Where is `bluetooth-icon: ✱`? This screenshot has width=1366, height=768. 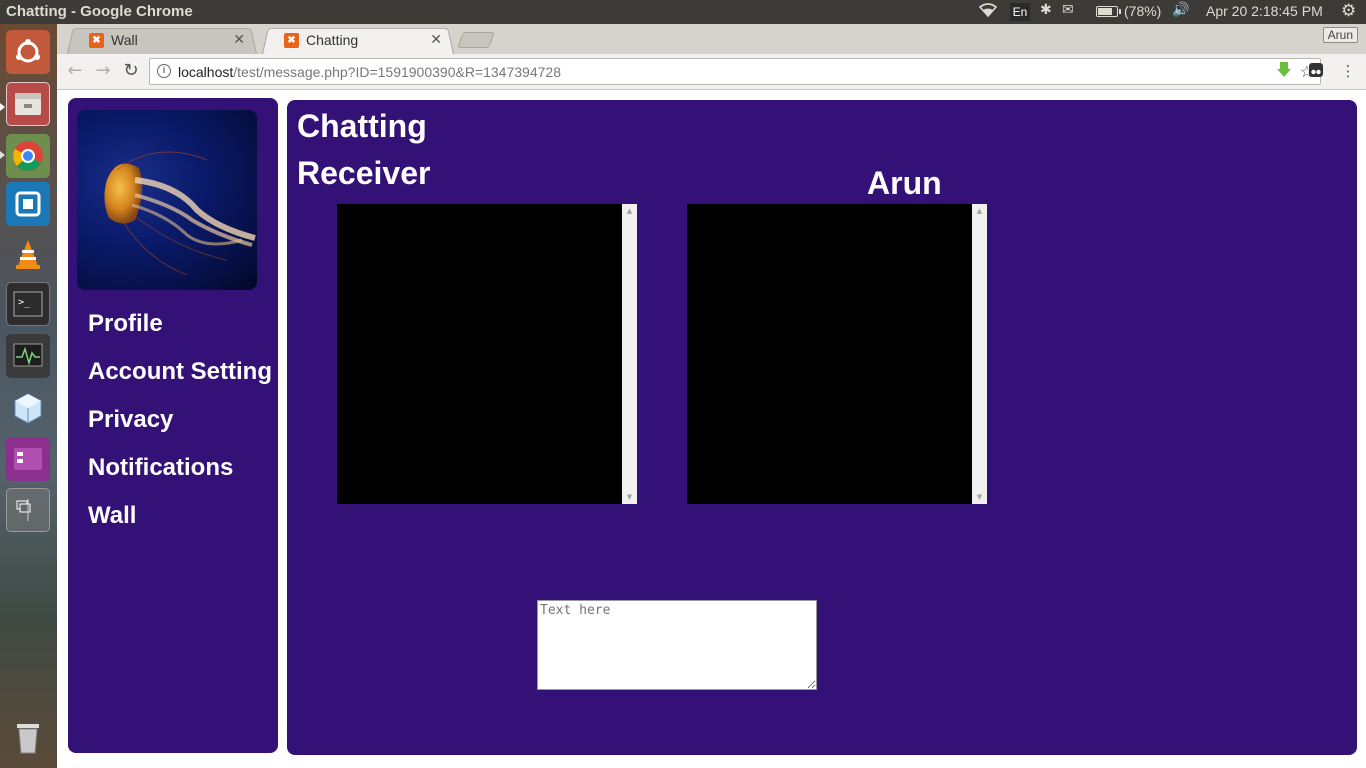
bluetooth-icon: ✱ is located at coordinates (1046, 10).